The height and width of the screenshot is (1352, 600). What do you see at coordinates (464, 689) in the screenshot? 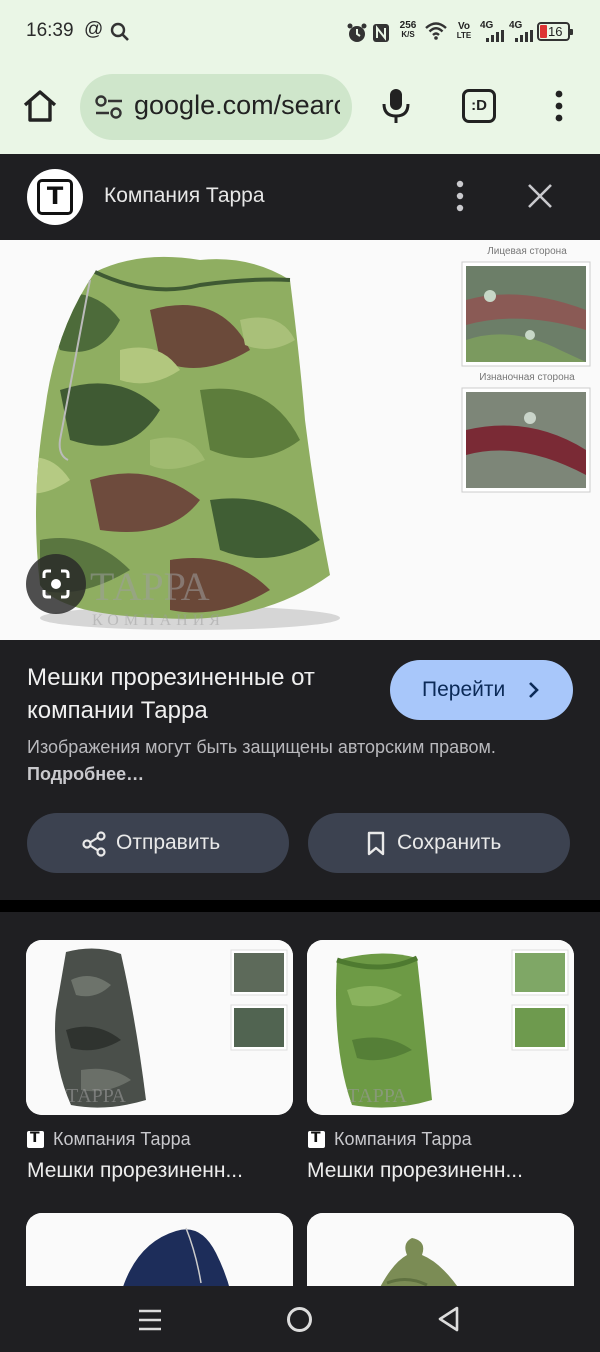
I see `visit-button-label: Перейти` at bounding box center [464, 689].